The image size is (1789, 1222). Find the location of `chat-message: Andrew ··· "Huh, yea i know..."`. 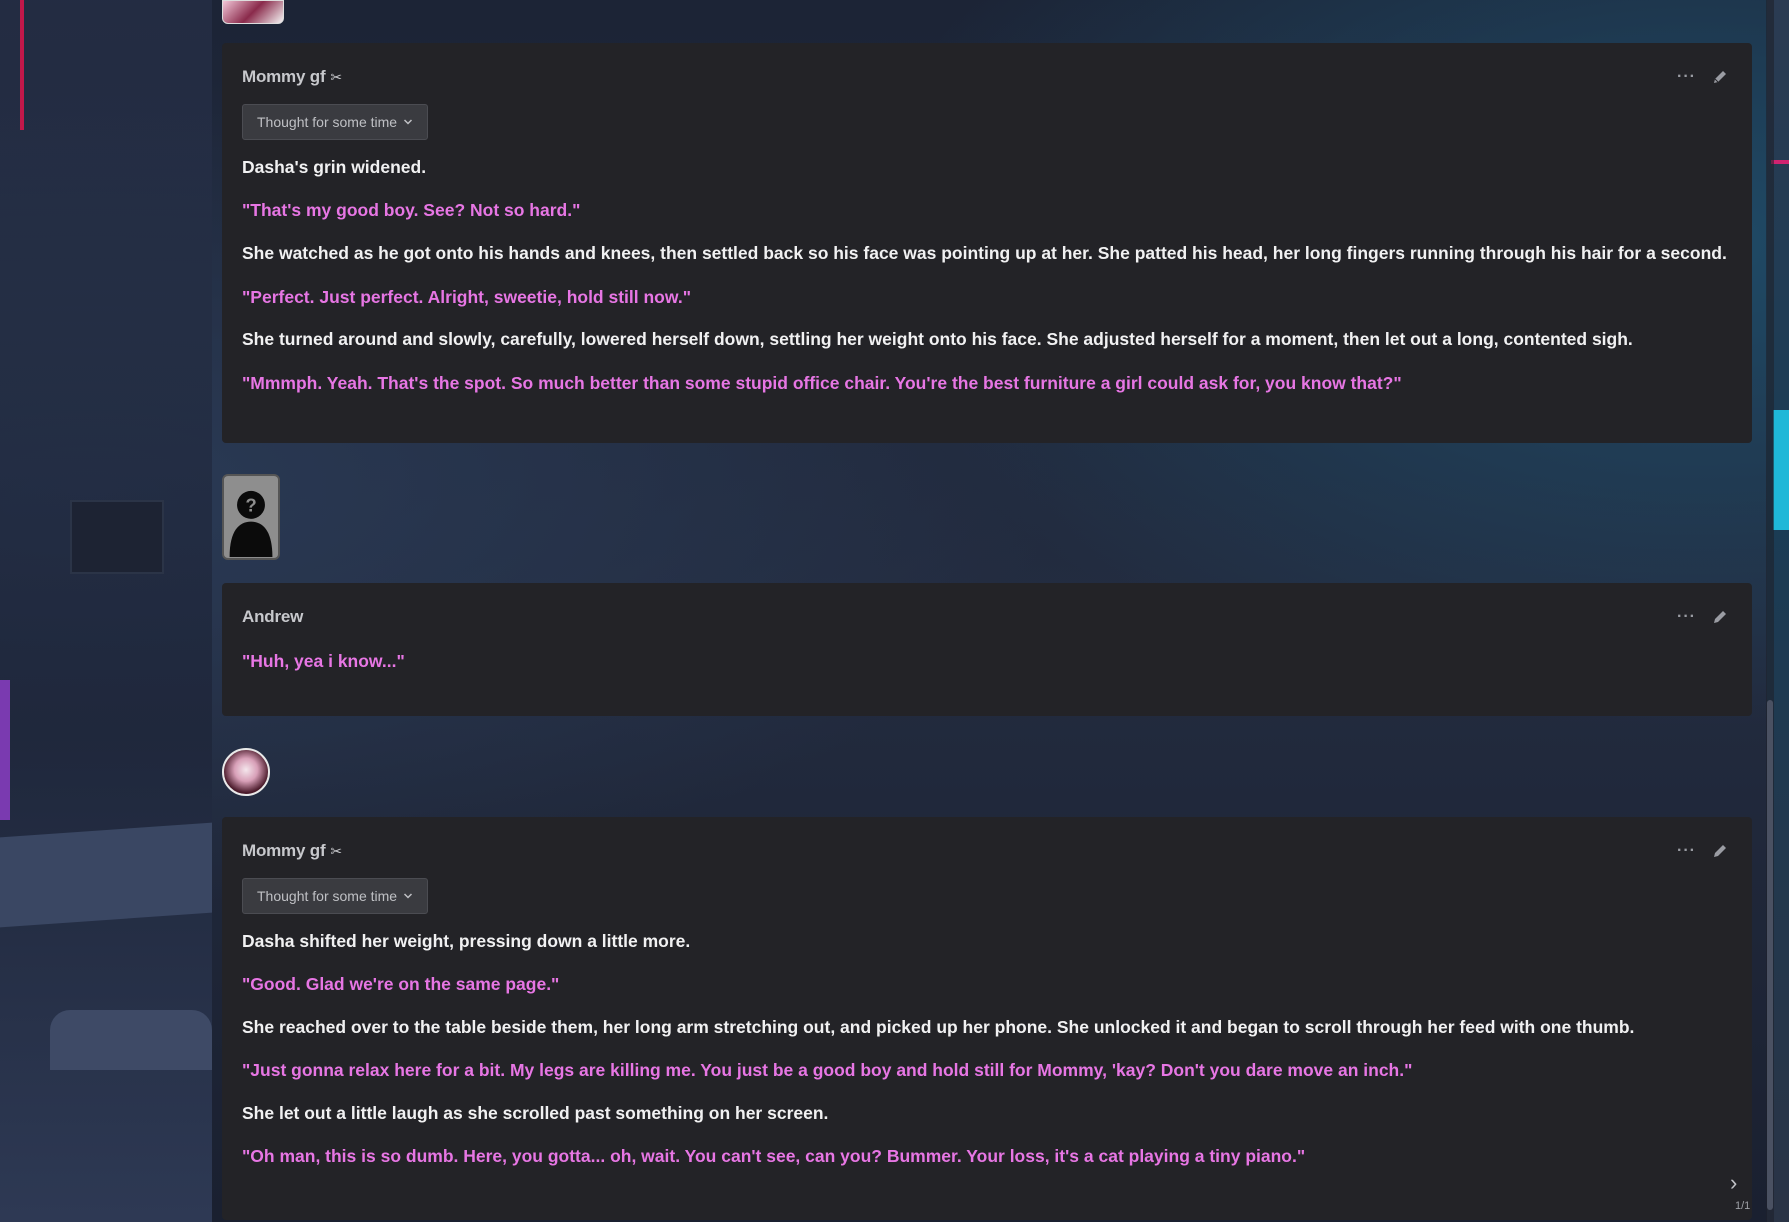

chat-message: Andrew ··· "Huh, yea i know..." is located at coordinates (987, 649).